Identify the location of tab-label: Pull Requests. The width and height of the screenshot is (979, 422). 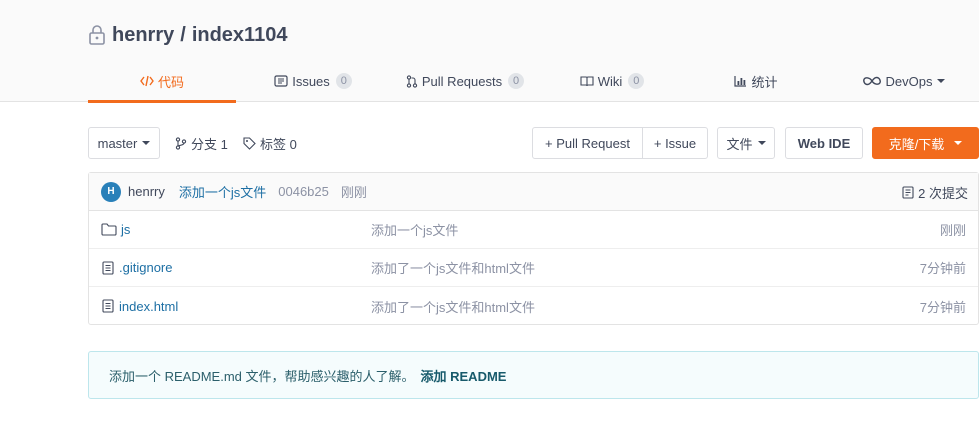
(462, 81).